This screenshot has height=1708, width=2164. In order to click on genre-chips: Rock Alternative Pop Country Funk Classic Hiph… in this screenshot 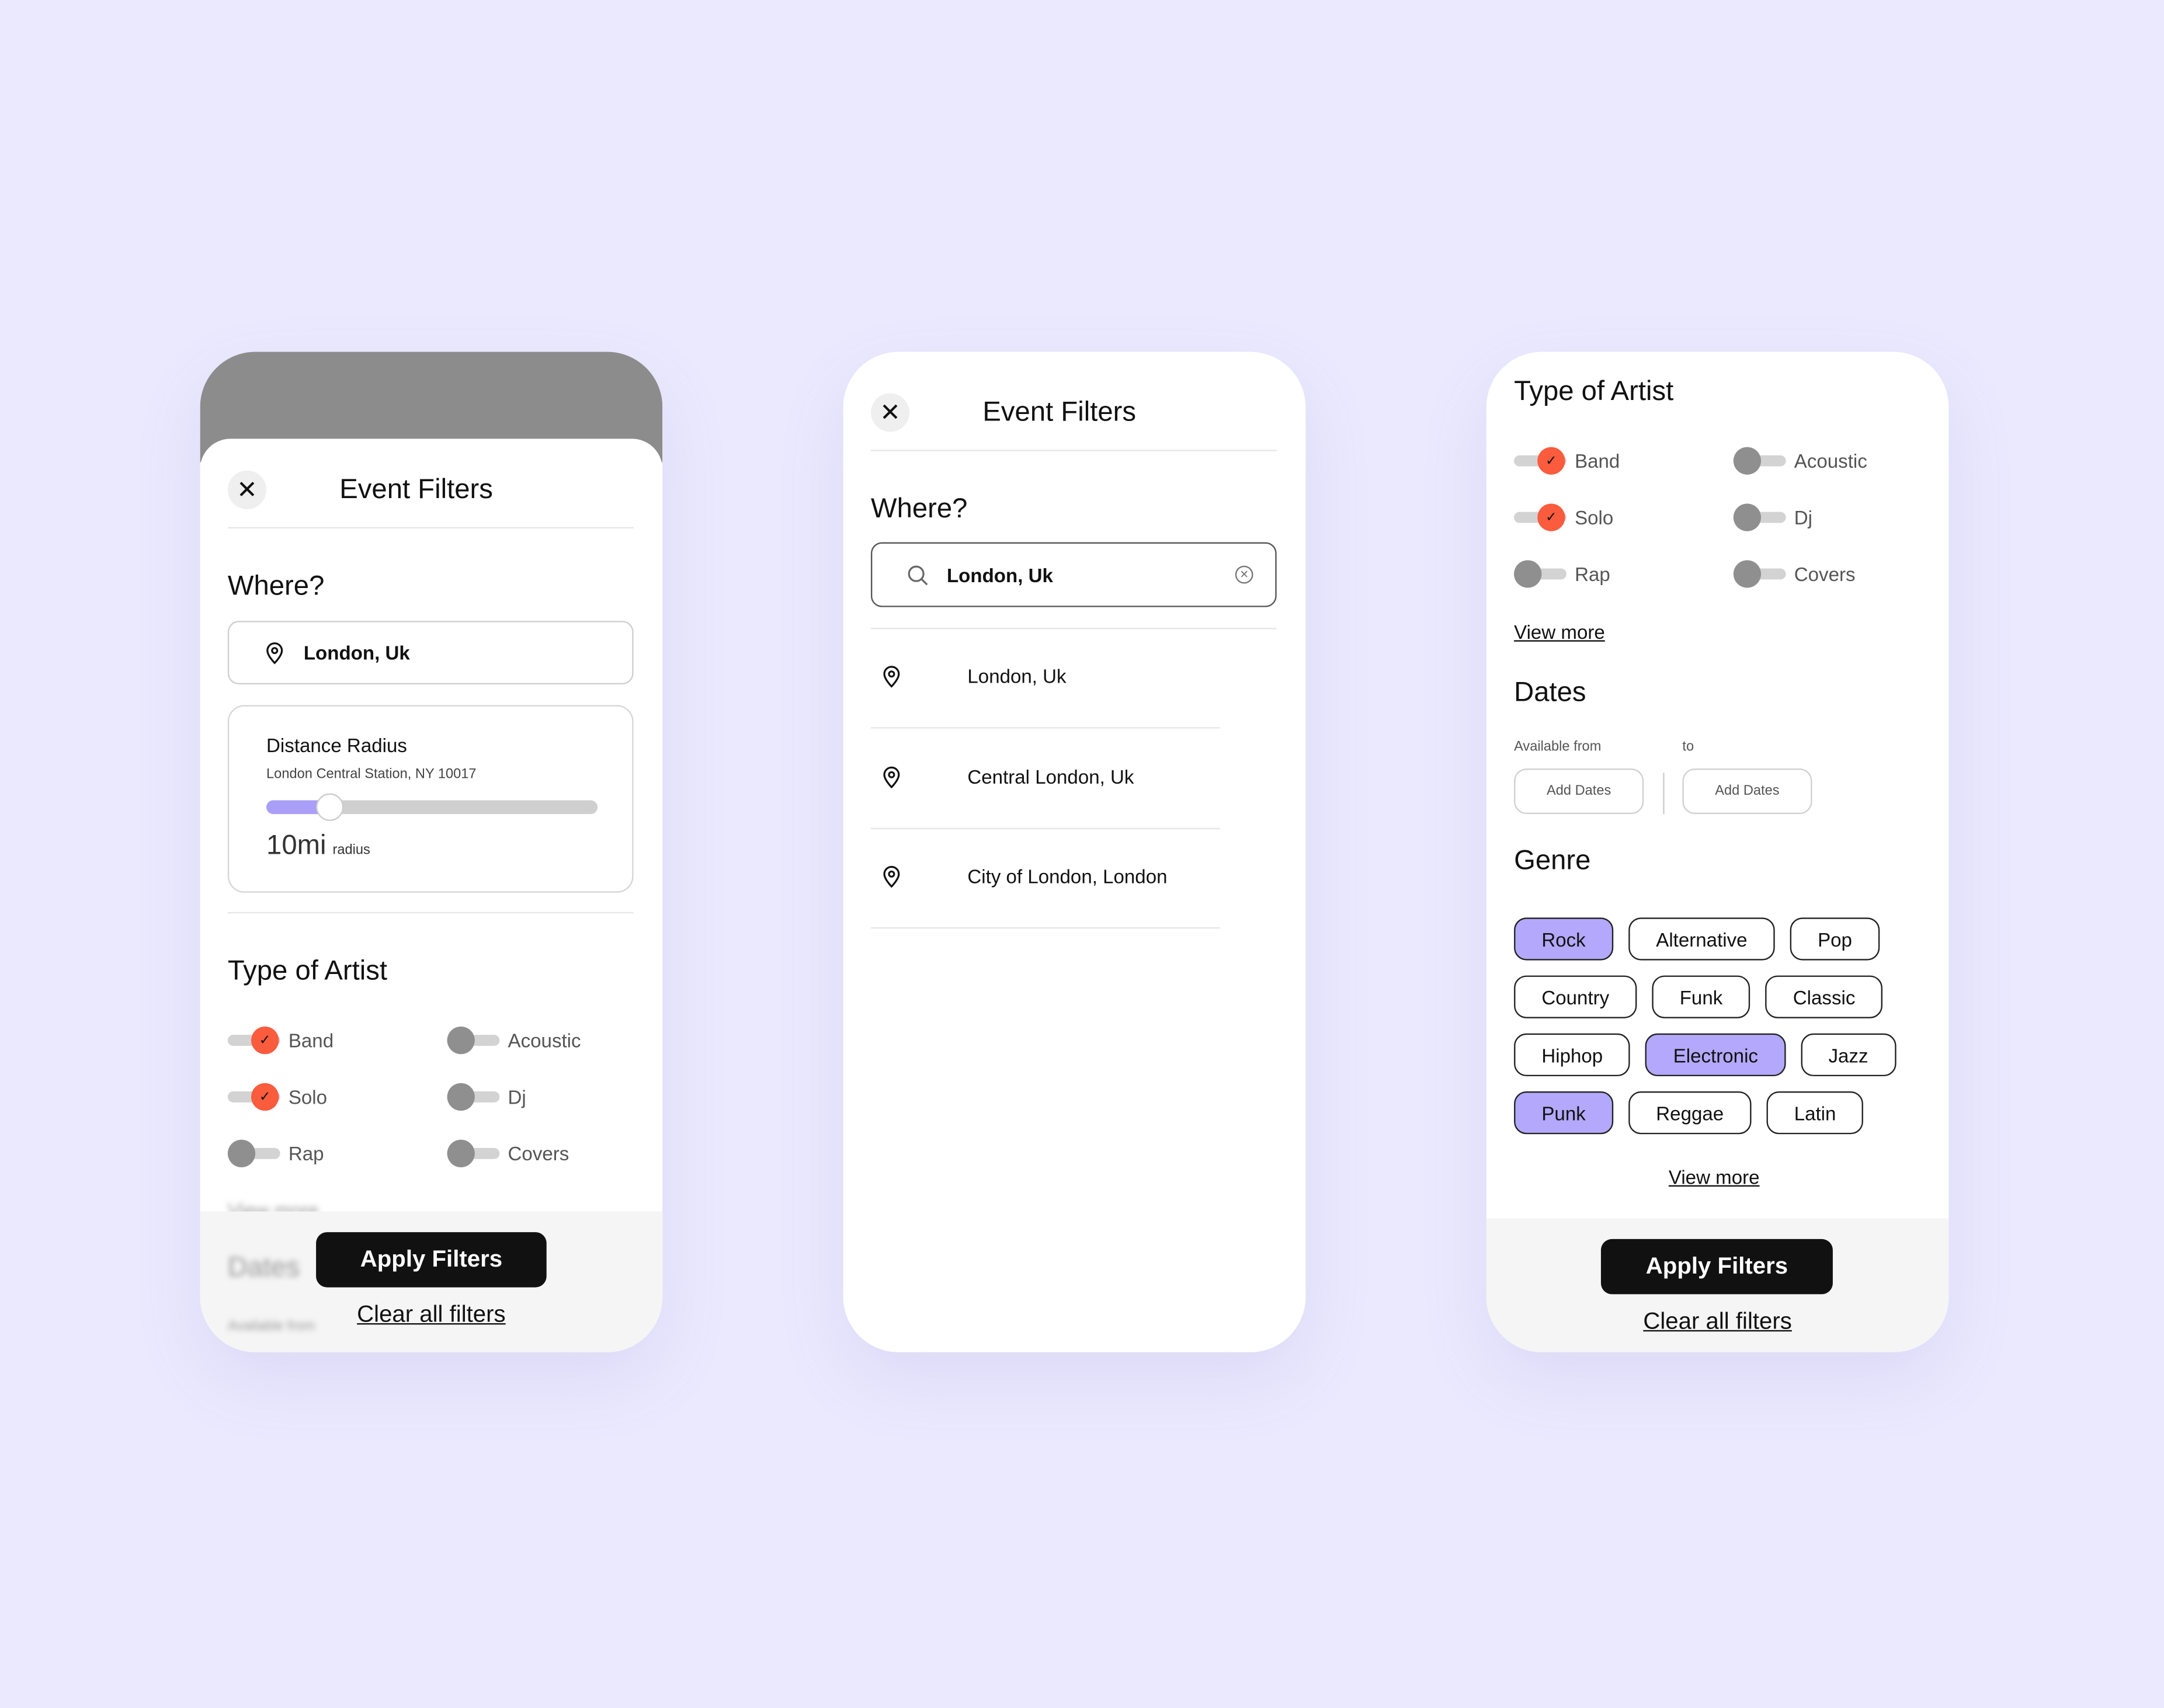, I will do `click(1721, 1026)`.